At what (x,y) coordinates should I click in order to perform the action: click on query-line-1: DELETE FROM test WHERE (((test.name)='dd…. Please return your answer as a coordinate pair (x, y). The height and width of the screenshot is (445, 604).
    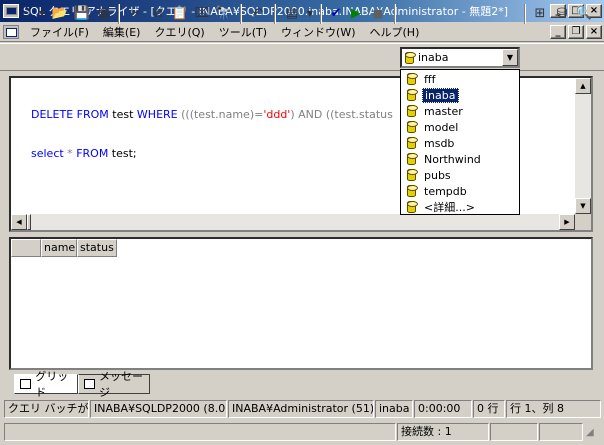
    Looking at the image, I should click on (212, 114).